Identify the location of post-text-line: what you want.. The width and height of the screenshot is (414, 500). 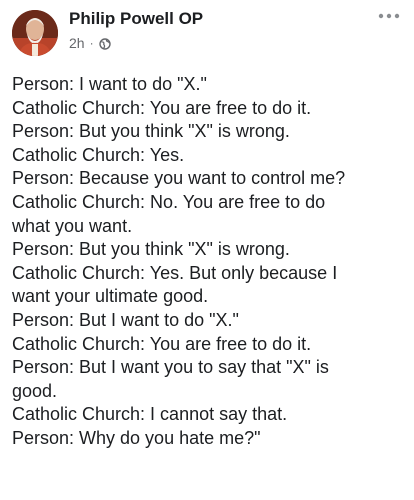
(72, 225).